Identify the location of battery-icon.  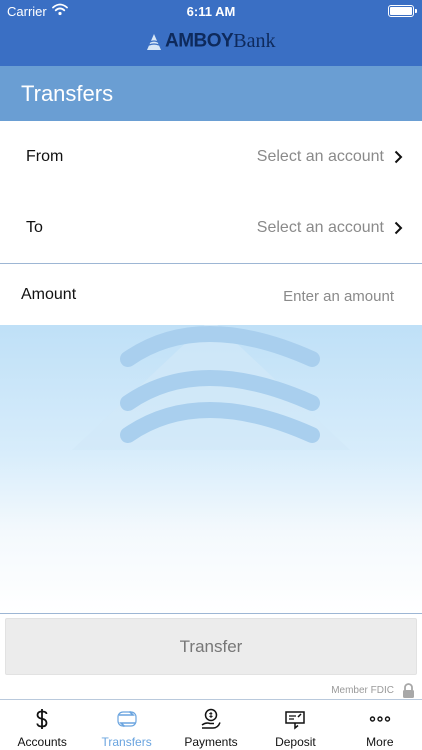
(402, 11).